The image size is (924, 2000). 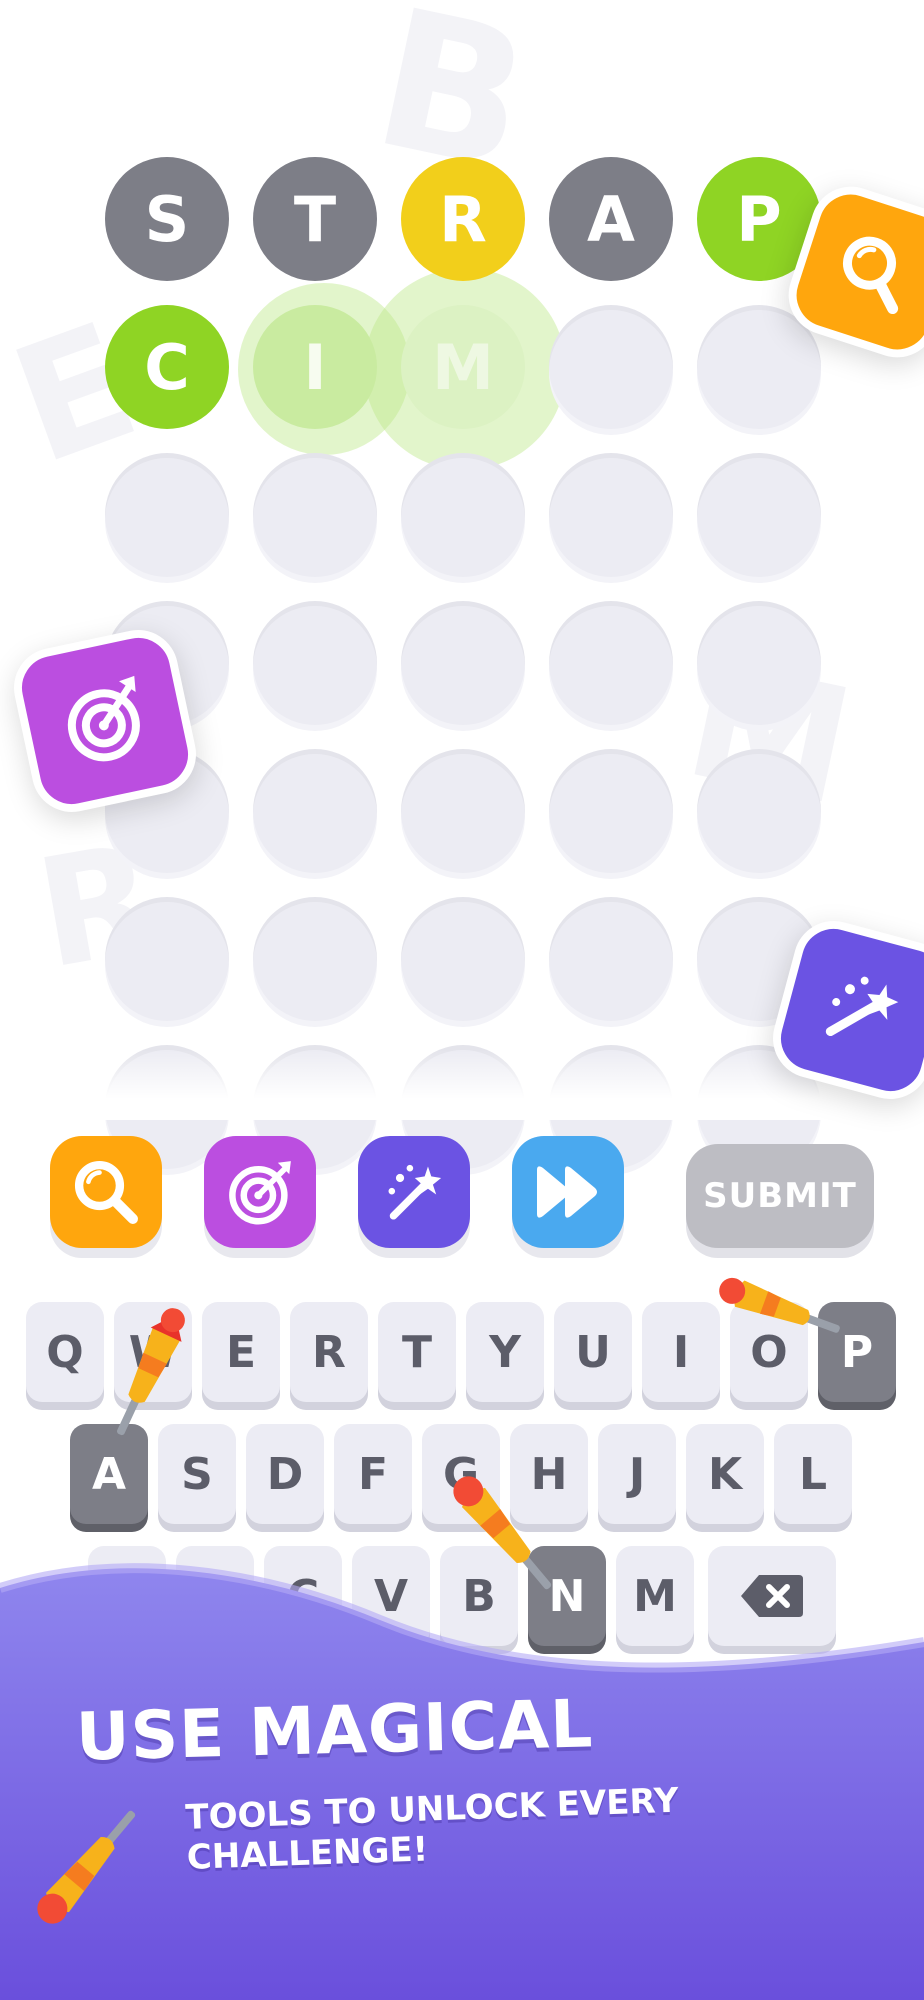 What do you see at coordinates (780, 1196) in the screenshot?
I see `submit-button: SUBMIT` at bounding box center [780, 1196].